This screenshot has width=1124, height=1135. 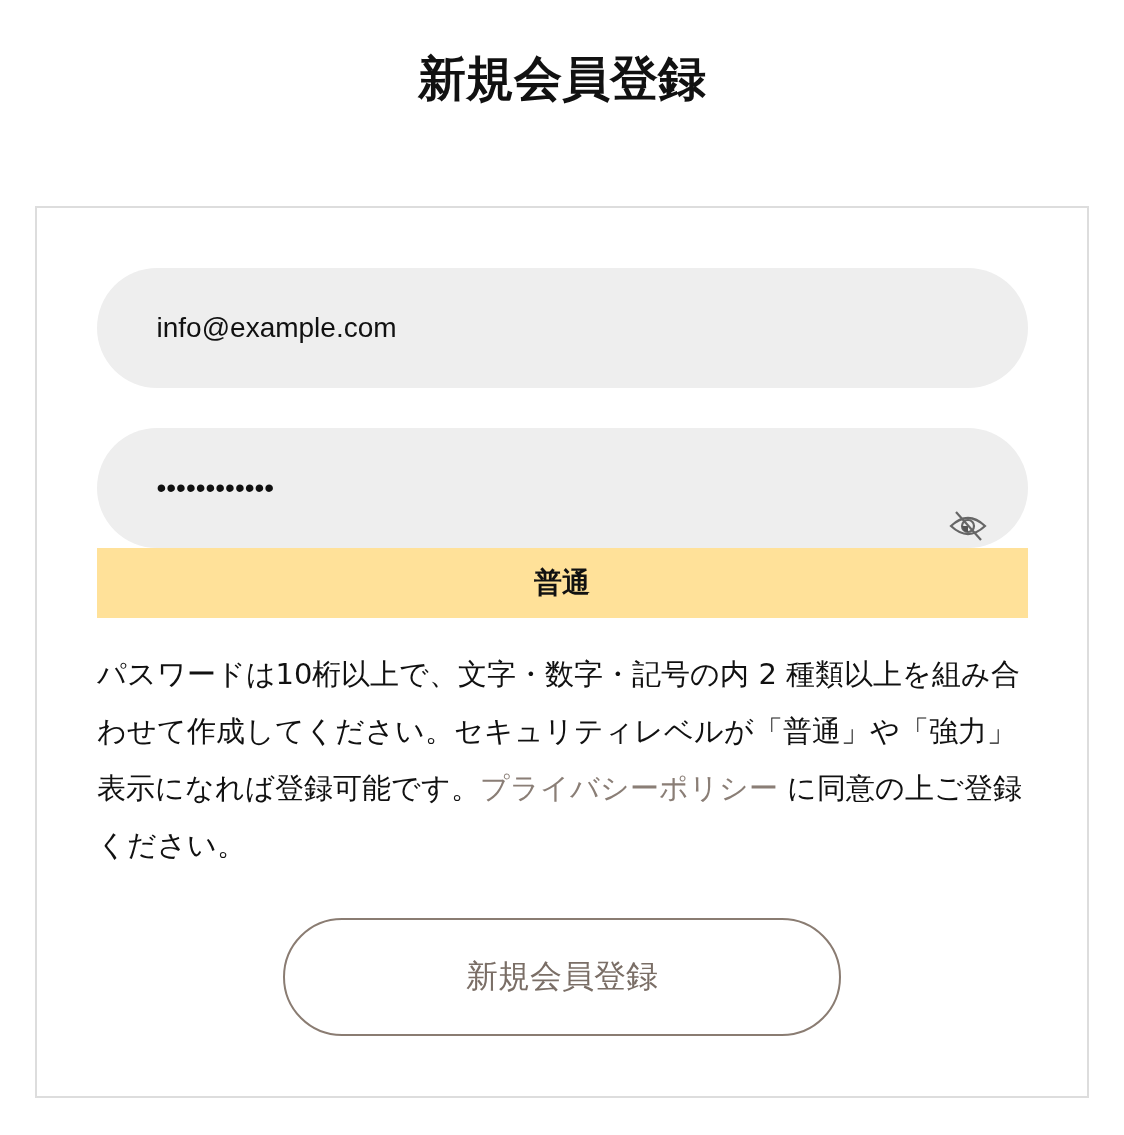 I want to click on password-field: ••••••••••••, so click(x=562, y=488).